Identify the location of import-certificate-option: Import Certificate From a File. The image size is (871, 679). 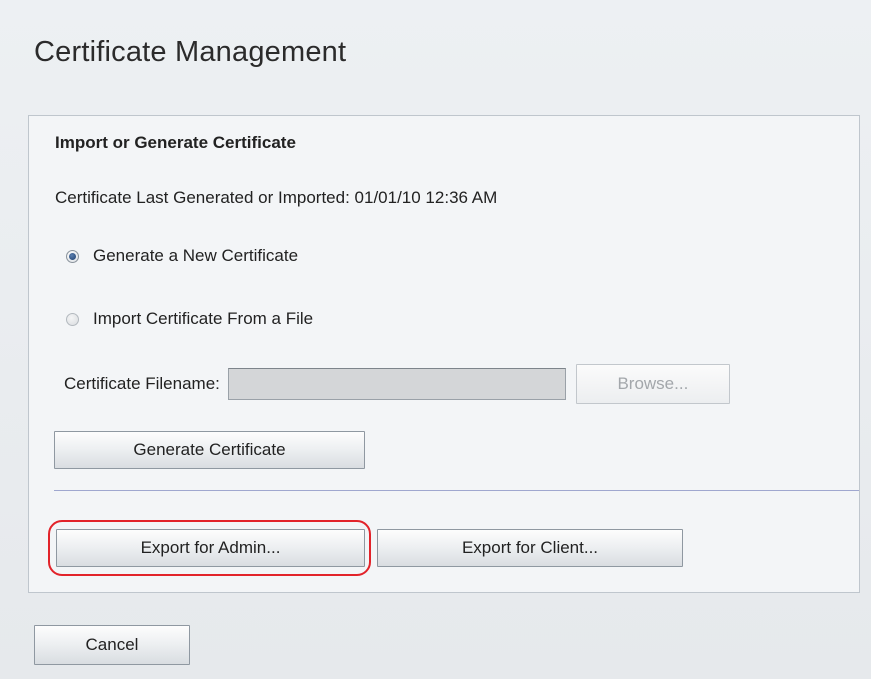
(189, 319).